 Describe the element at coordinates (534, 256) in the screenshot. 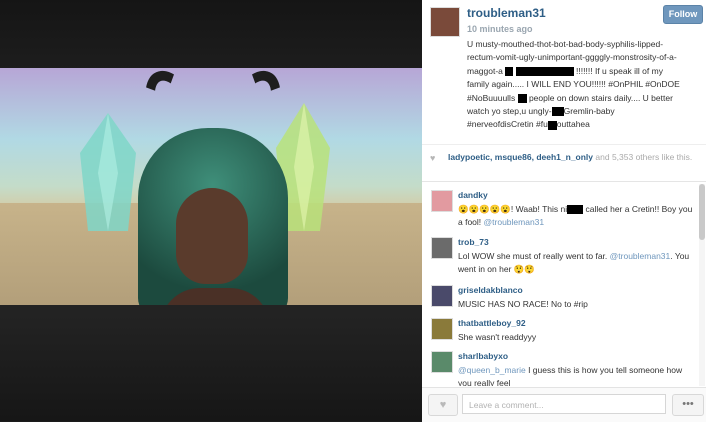

I see `comment-text-part: Lol WOW she must of really went to far.` at that location.